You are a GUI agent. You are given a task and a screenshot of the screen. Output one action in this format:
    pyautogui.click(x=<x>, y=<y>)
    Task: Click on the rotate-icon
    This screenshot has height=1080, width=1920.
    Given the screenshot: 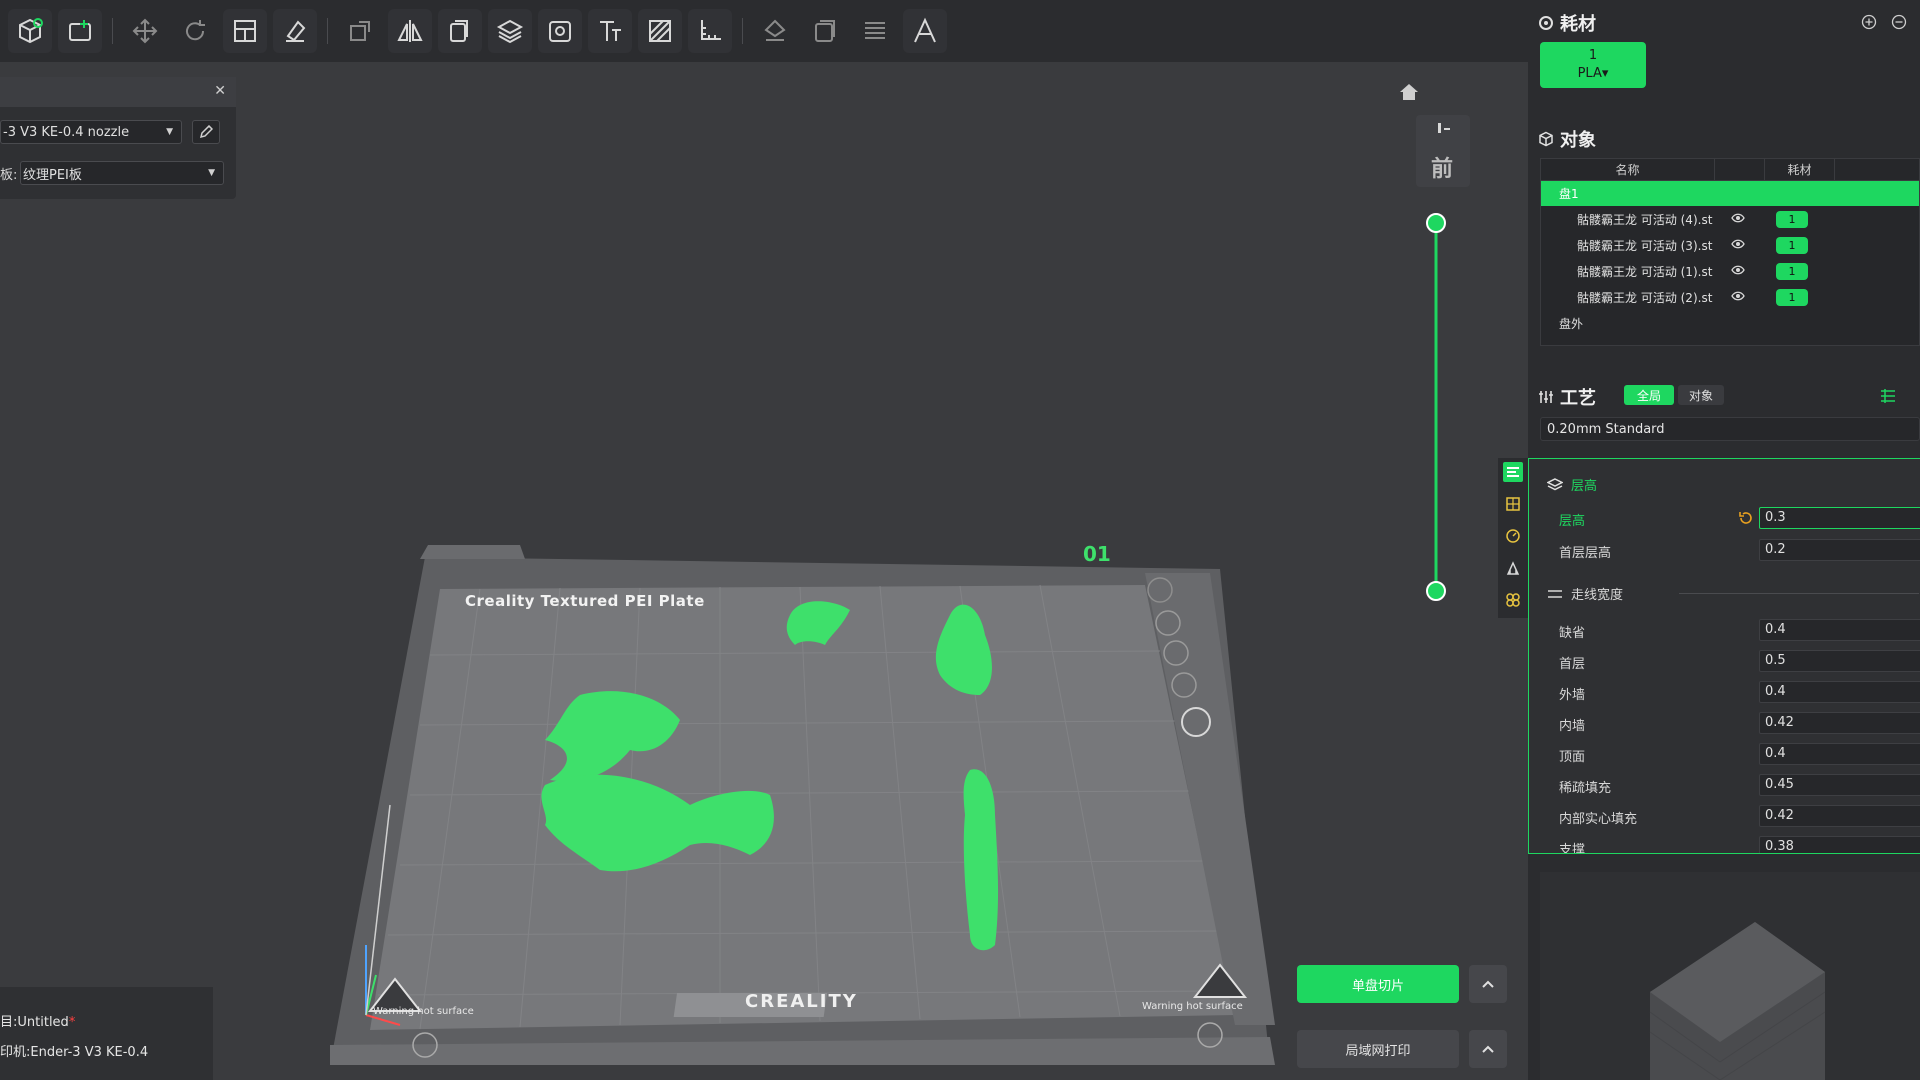 What is the action you would take?
    pyautogui.click(x=195, y=31)
    